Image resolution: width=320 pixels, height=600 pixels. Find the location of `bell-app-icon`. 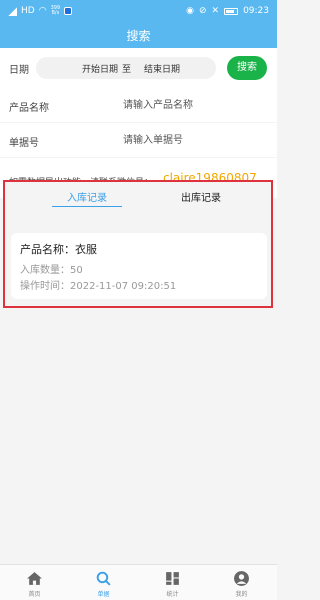

bell-app-icon is located at coordinates (68, 11).